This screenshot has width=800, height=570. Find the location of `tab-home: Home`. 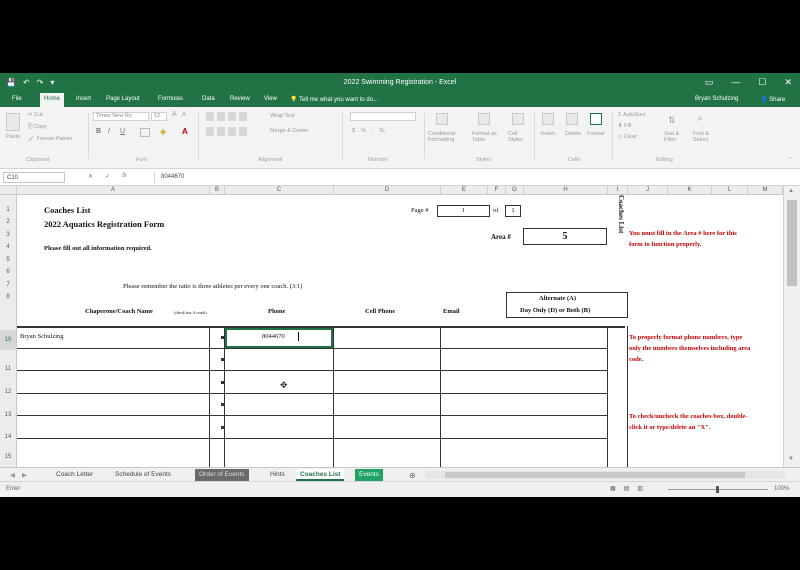

tab-home: Home is located at coordinates (52, 100).